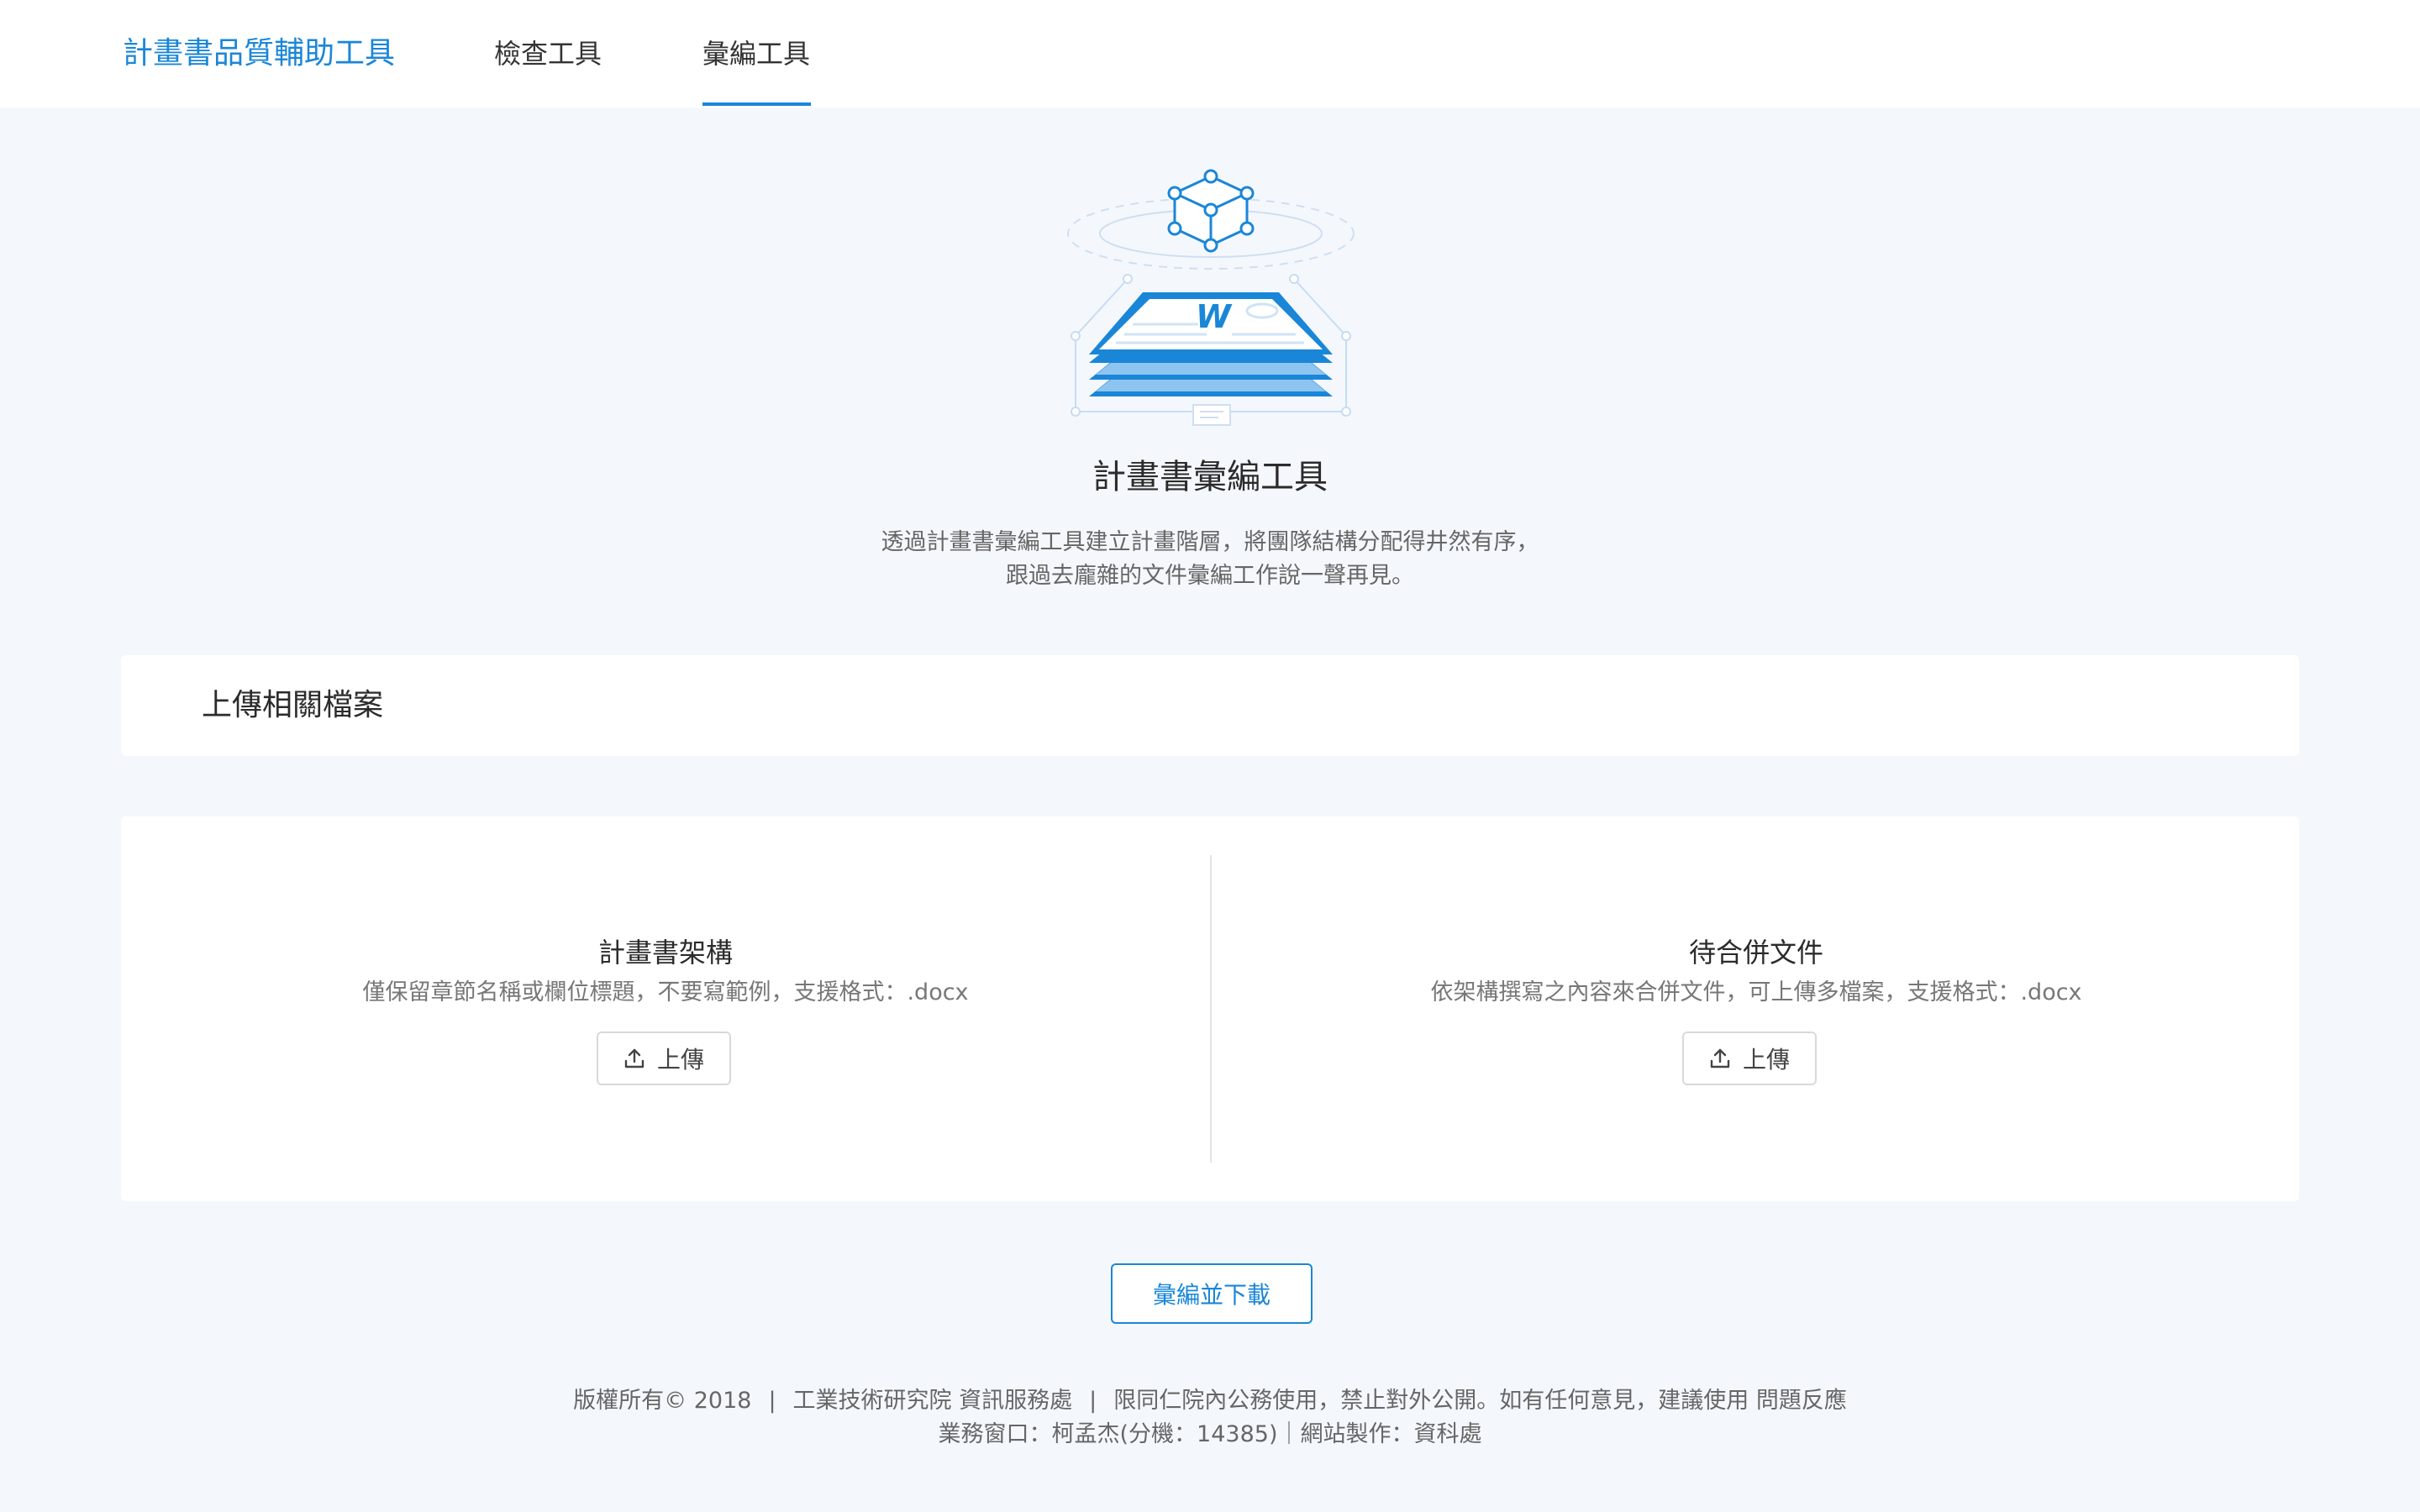  I want to click on hero-title: 計畫書彙編工具, so click(1210, 477).